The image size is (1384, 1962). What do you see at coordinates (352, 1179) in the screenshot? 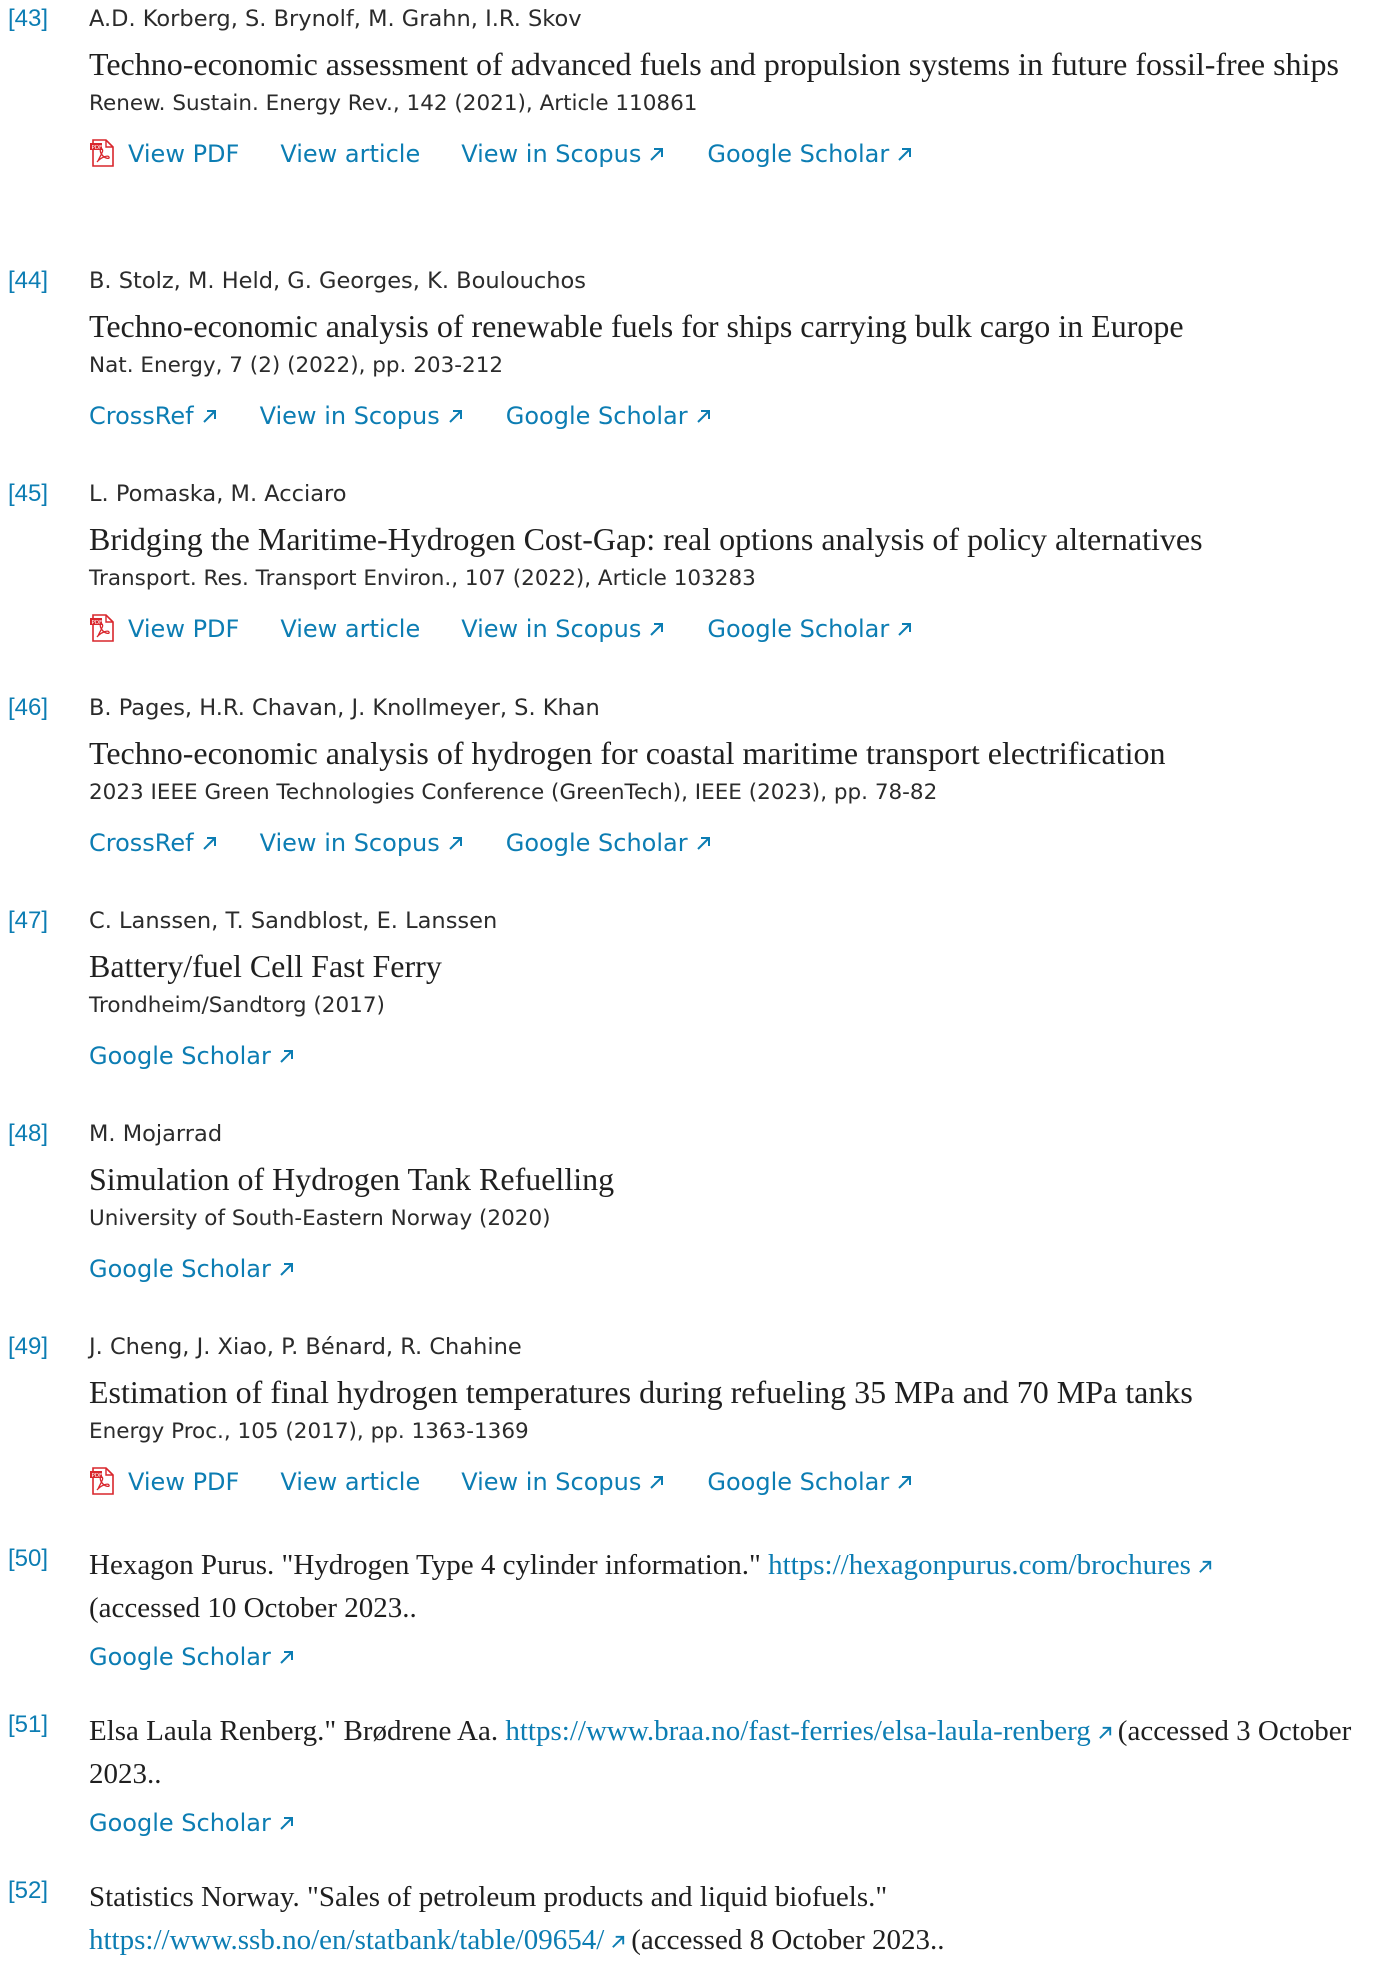
I see `reference-title: Simulation of Hydrogen Tank Refuelling` at bounding box center [352, 1179].